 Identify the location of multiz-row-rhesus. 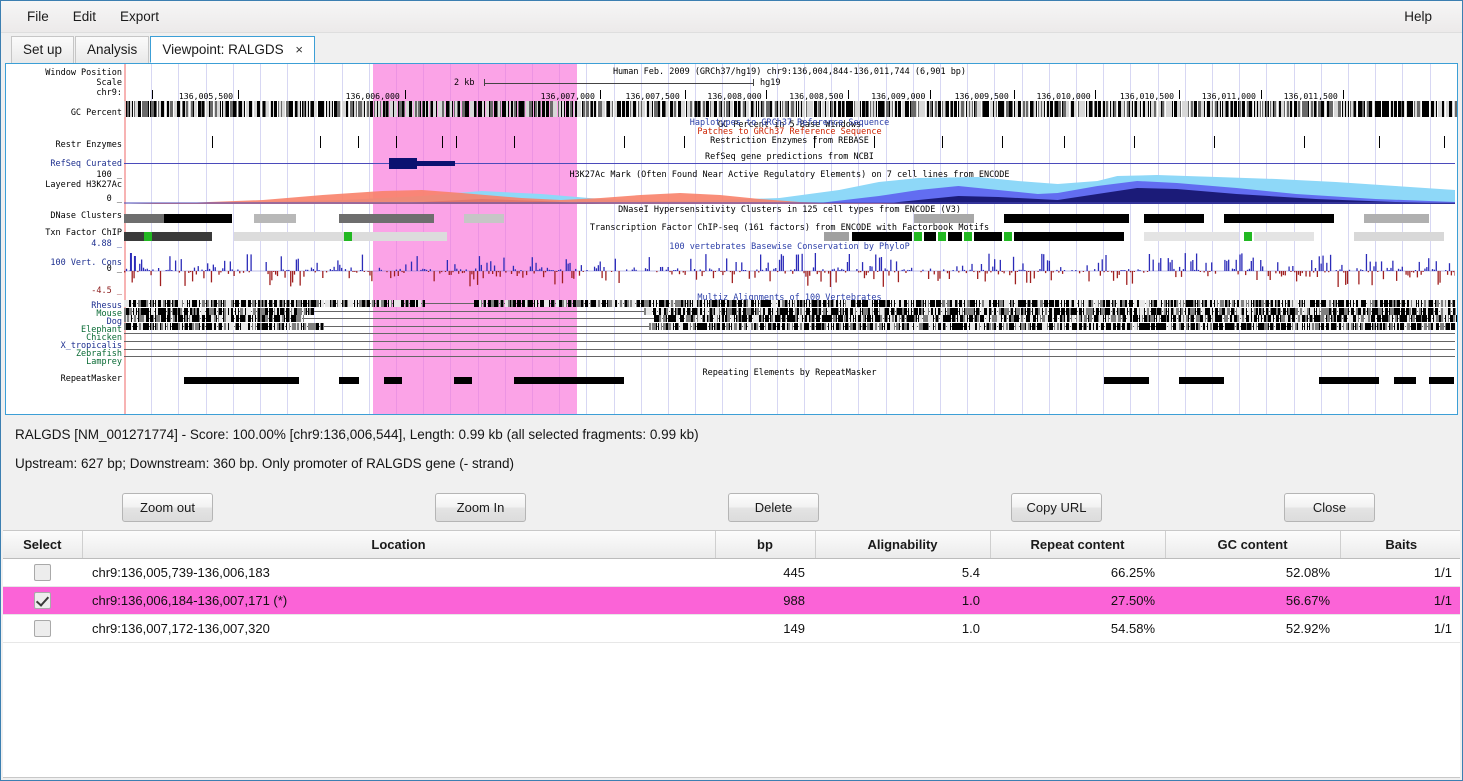
(790, 303).